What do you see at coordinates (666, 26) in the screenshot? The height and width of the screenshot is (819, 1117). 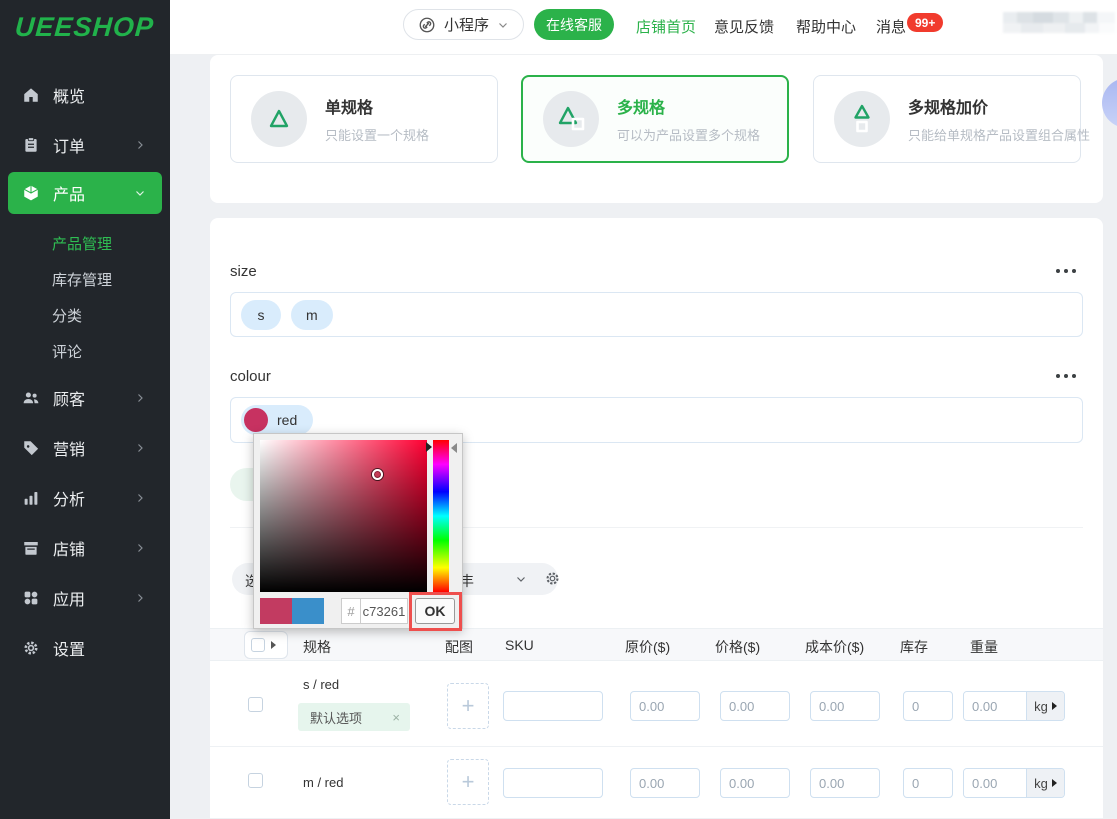 I see `store-home-link: 店铺首页` at bounding box center [666, 26].